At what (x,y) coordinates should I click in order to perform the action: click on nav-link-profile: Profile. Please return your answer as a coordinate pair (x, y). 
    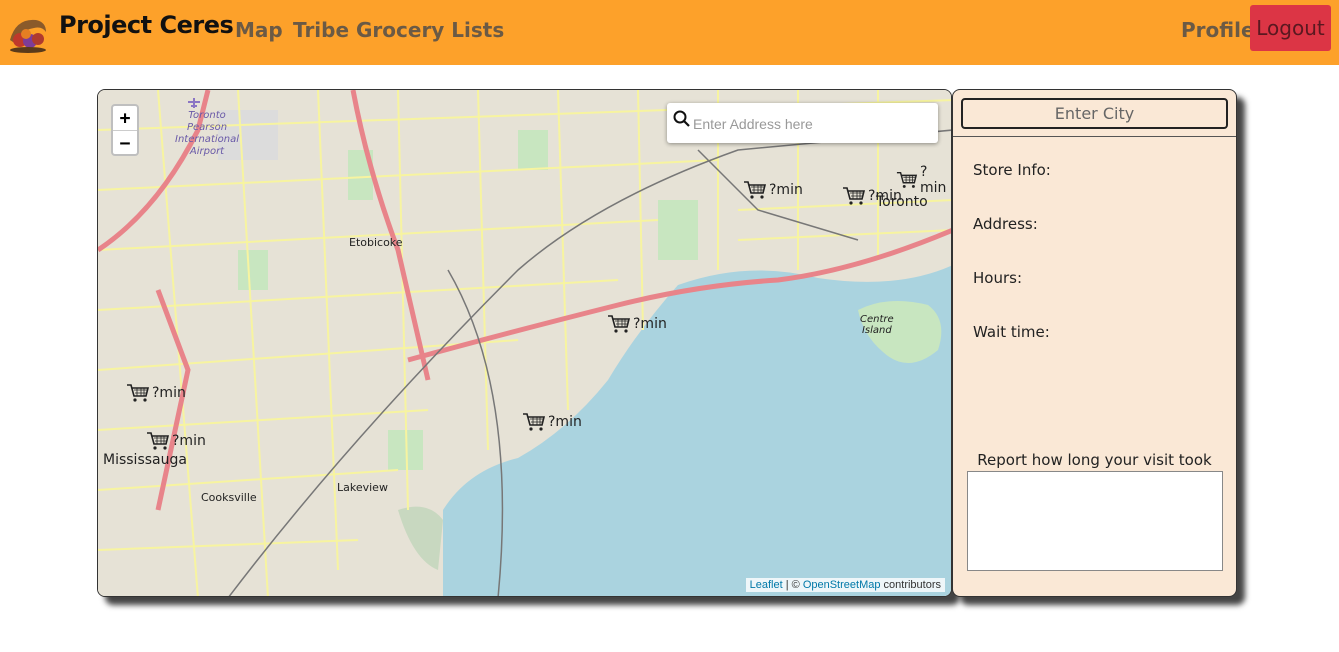
    Looking at the image, I should click on (1218, 30).